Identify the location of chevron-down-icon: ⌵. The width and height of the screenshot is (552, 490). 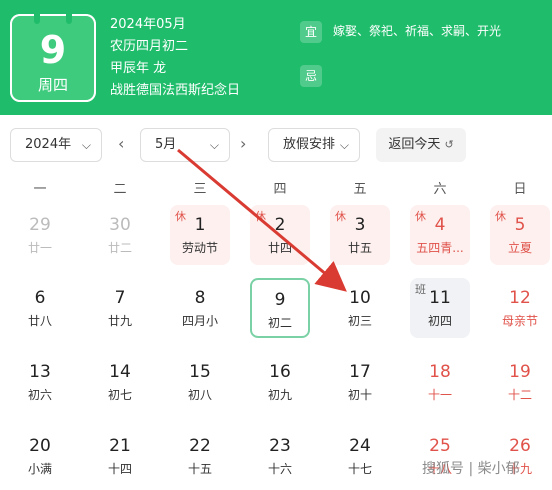
(344, 145).